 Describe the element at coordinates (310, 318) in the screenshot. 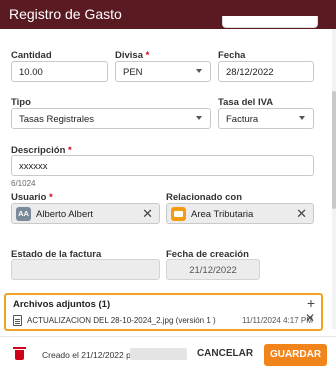

I see `remove-attachment-close-icon: ✕` at that location.